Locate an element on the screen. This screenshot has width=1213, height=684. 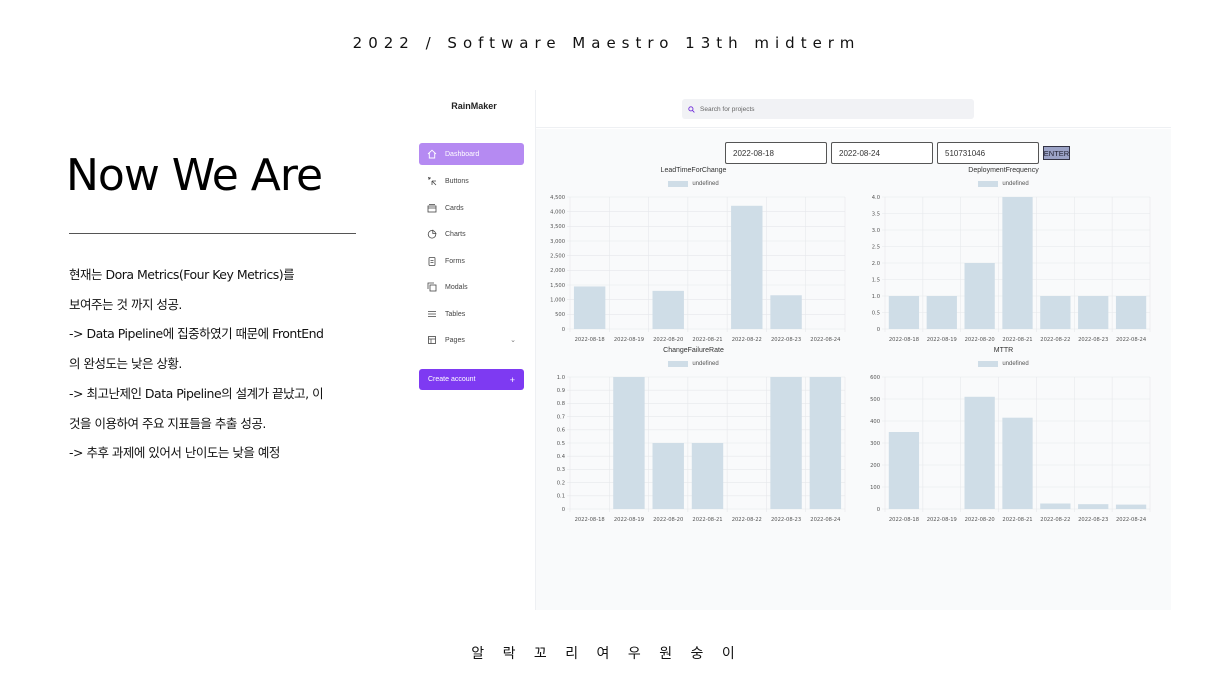
sidebar-item-label: Pages is located at coordinates (455, 340).